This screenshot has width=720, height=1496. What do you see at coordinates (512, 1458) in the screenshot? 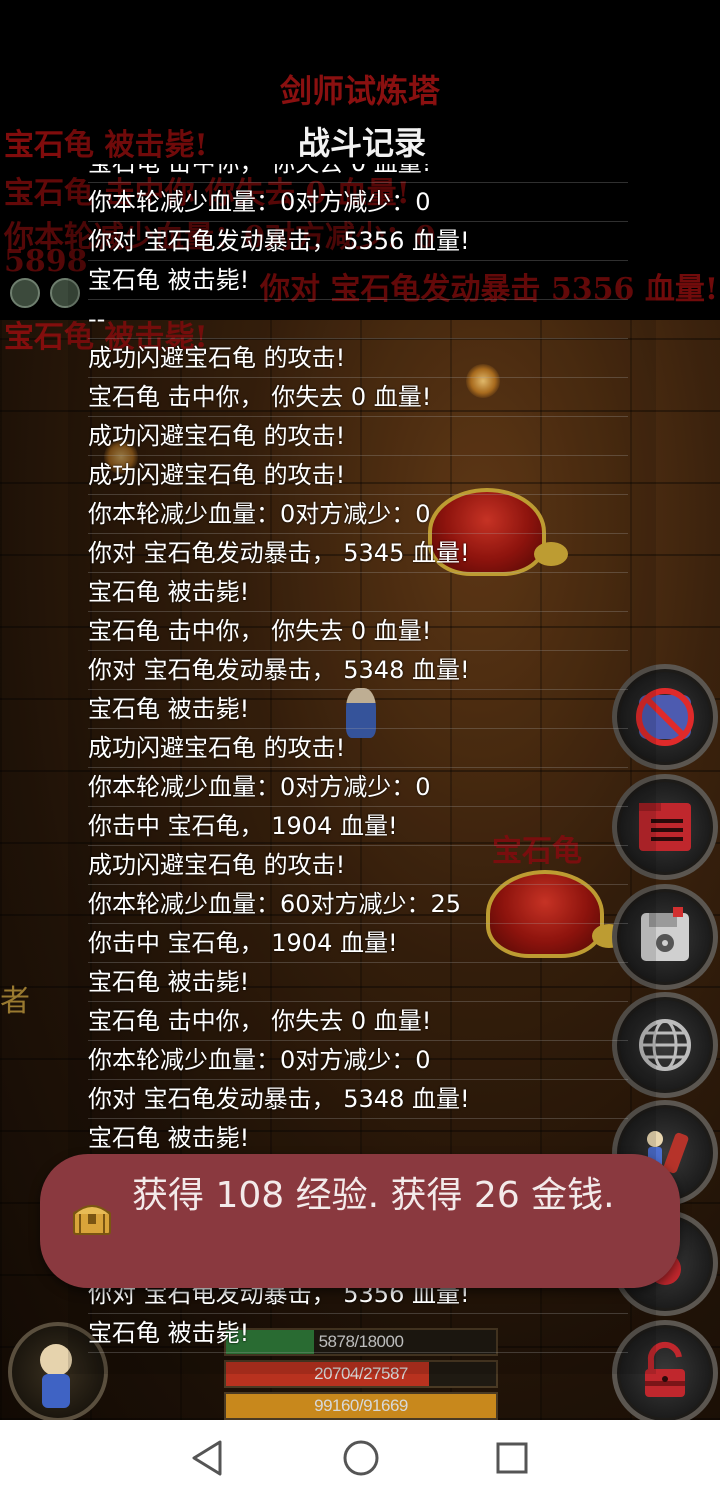
I see `recents-square-icon` at bounding box center [512, 1458].